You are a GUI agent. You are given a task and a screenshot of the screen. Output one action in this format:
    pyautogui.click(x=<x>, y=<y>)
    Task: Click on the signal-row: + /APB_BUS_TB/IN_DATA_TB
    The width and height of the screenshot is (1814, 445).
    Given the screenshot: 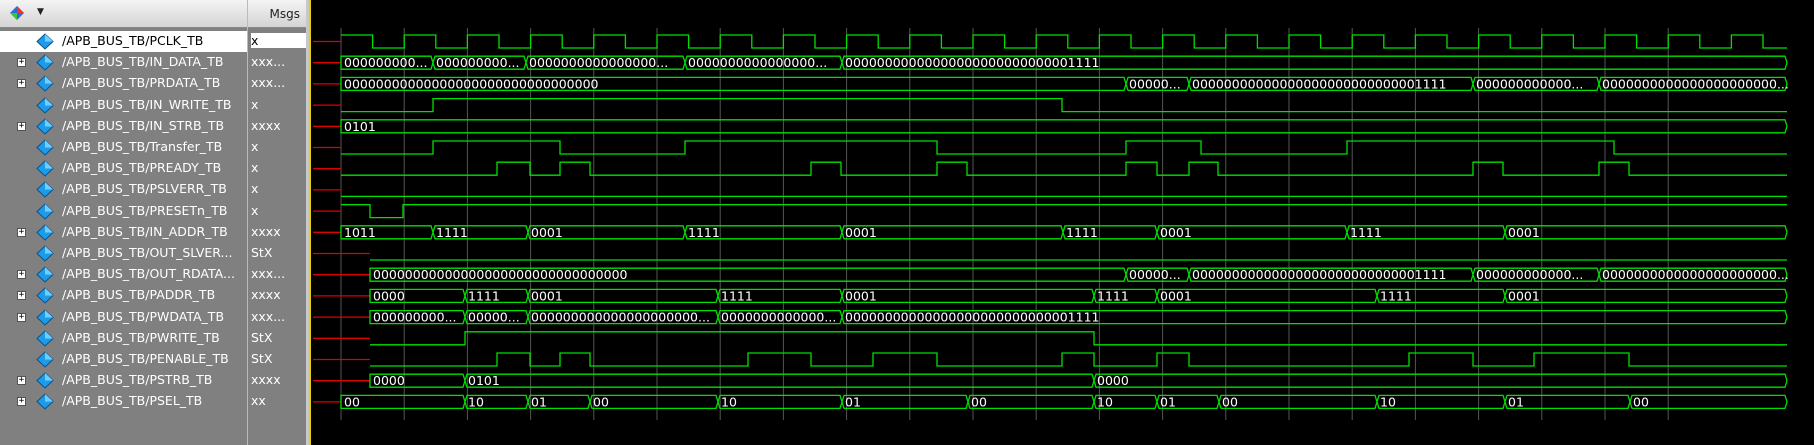 What is the action you would take?
    pyautogui.click(x=123, y=62)
    